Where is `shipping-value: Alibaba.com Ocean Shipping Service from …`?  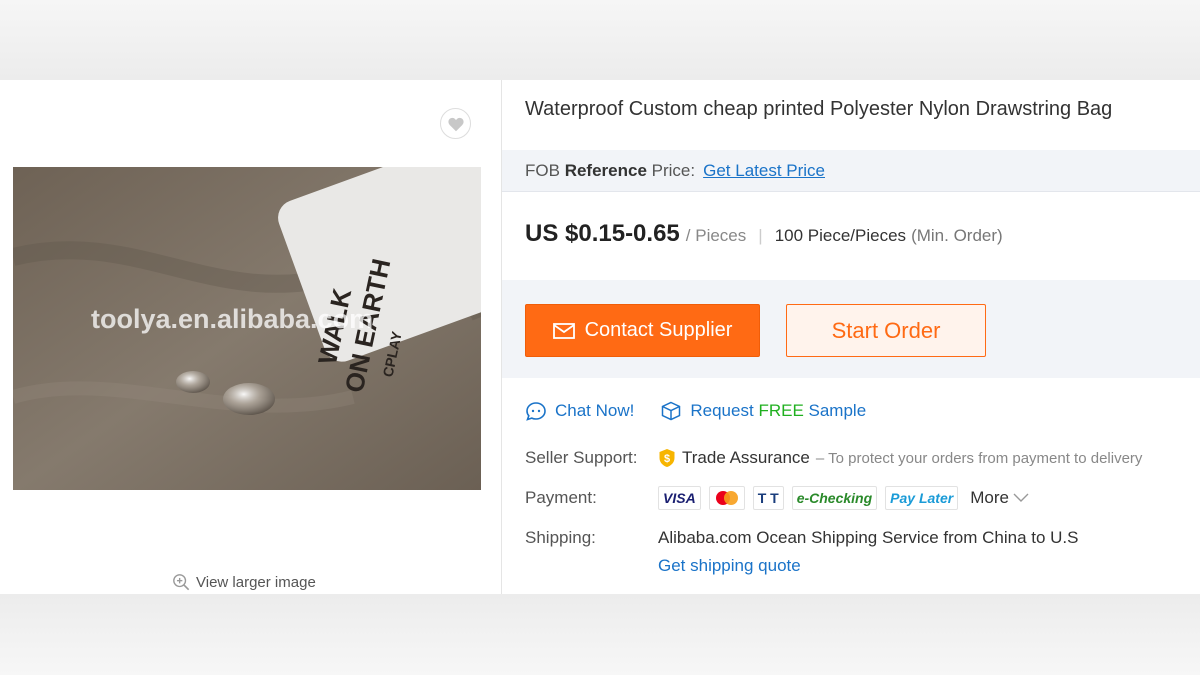 shipping-value: Alibaba.com Ocean Shipping Service from … is located at coordinates (868, 537).